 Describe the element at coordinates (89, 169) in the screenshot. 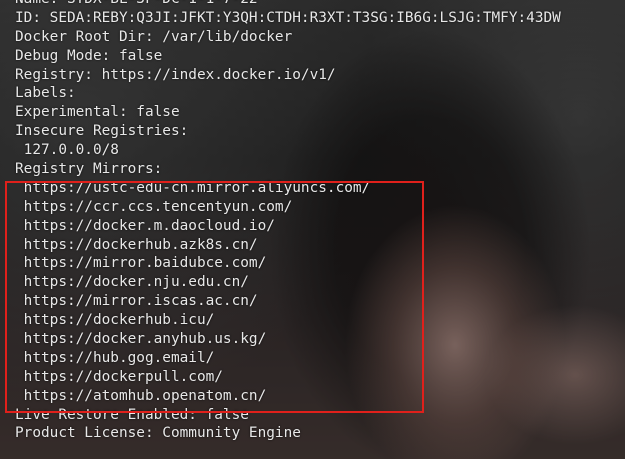

I see `output-line-registry-mirrors: Registry Mirrors:` at that location.